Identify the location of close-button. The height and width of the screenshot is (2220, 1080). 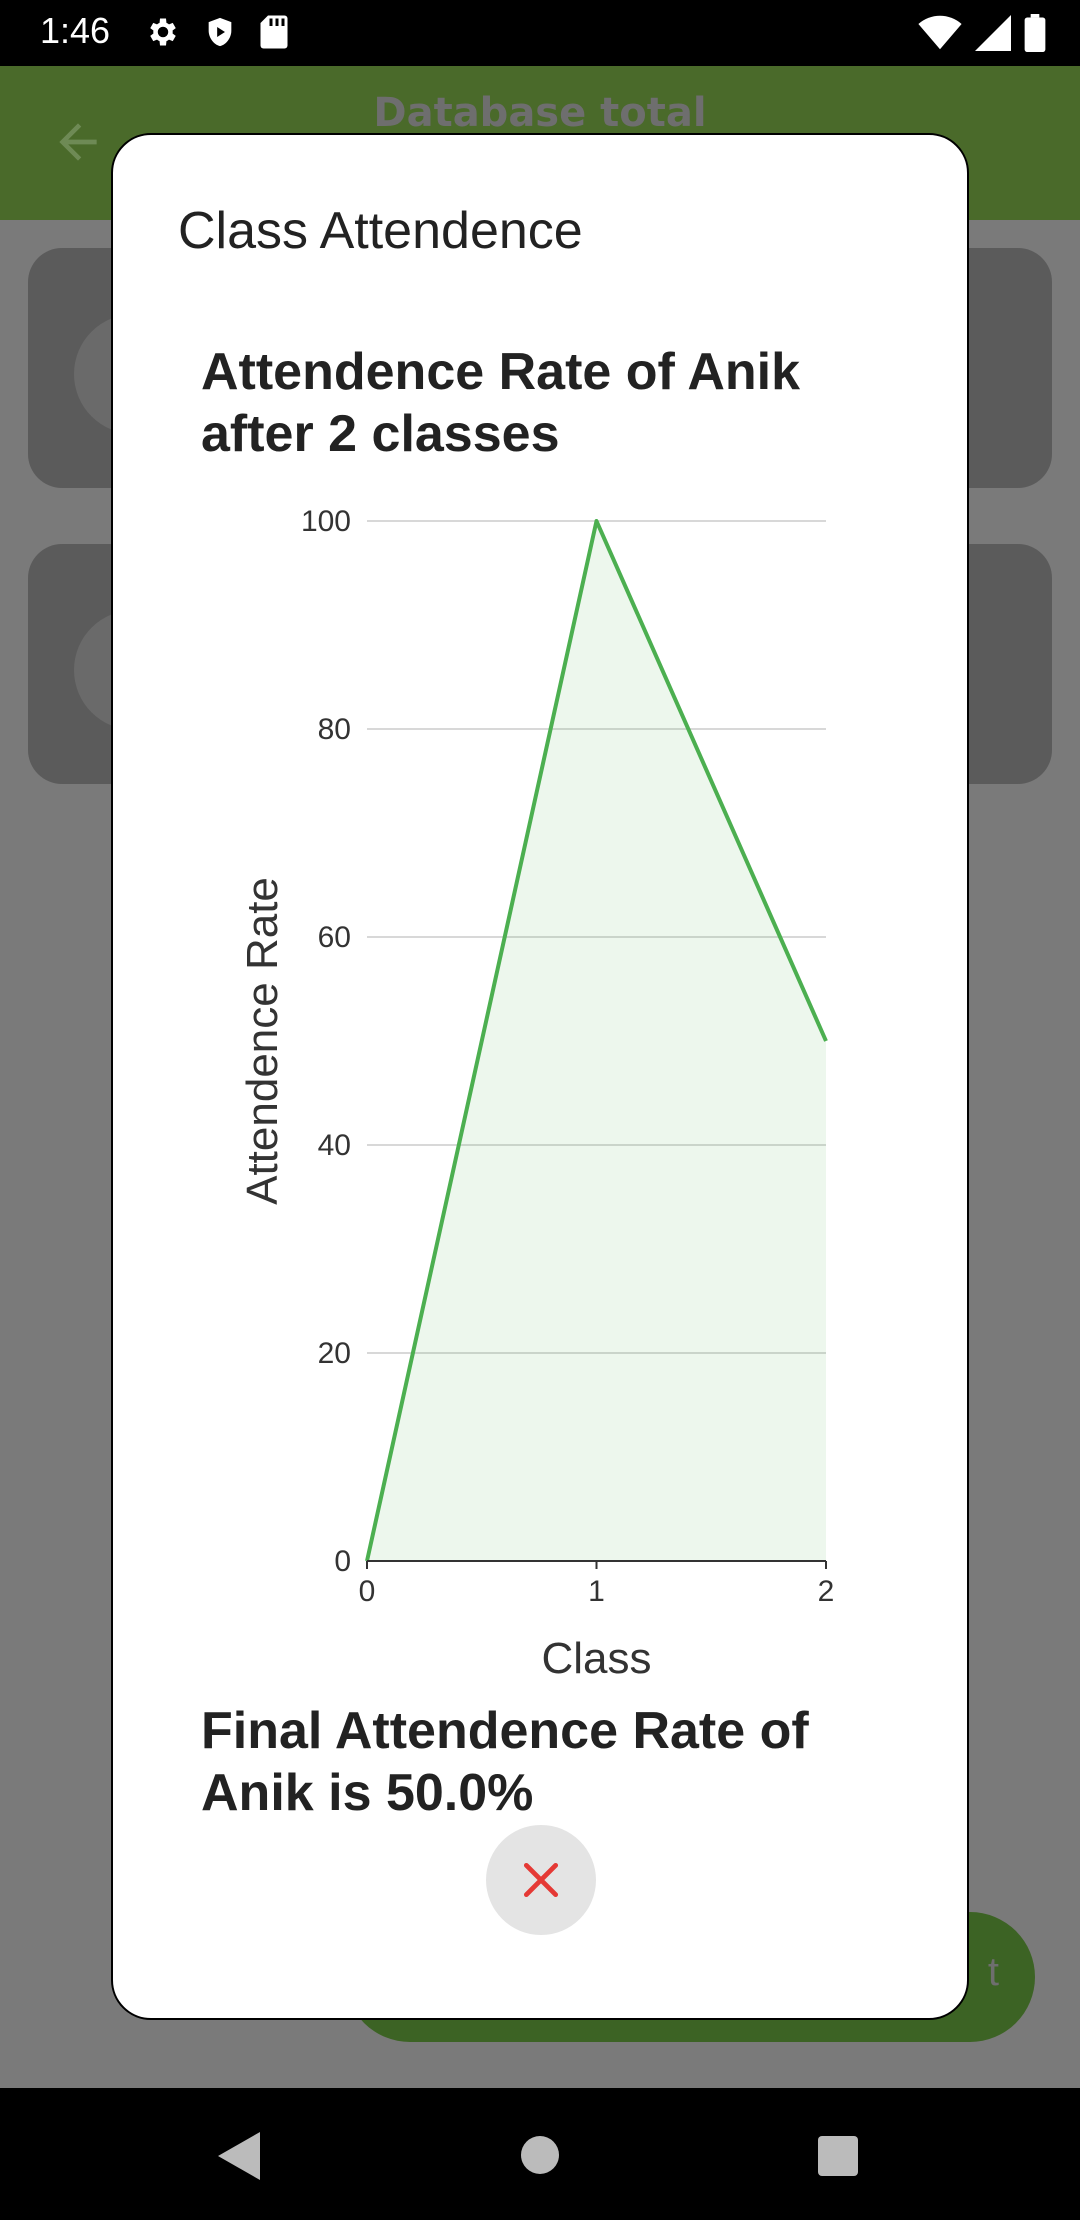
(541, 1880).